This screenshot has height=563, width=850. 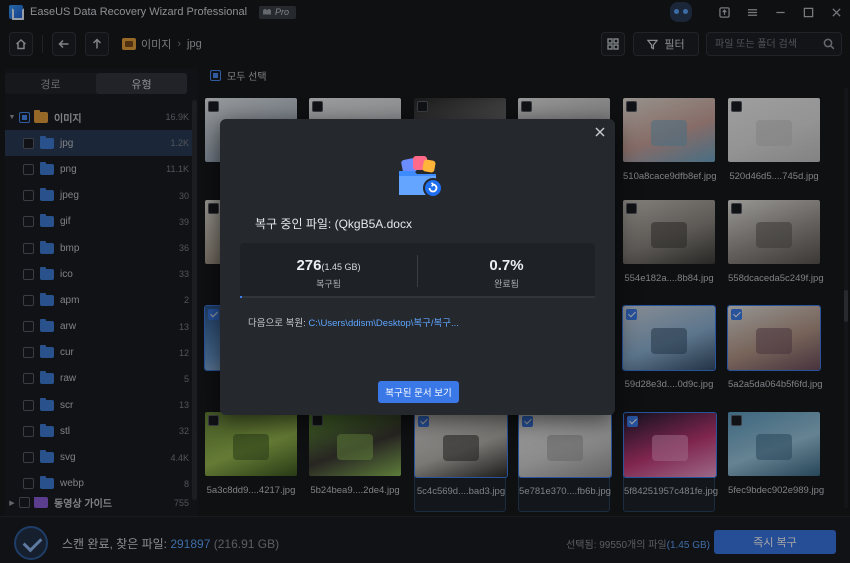 I want to click on close-icon, so click(x=600, y=132).